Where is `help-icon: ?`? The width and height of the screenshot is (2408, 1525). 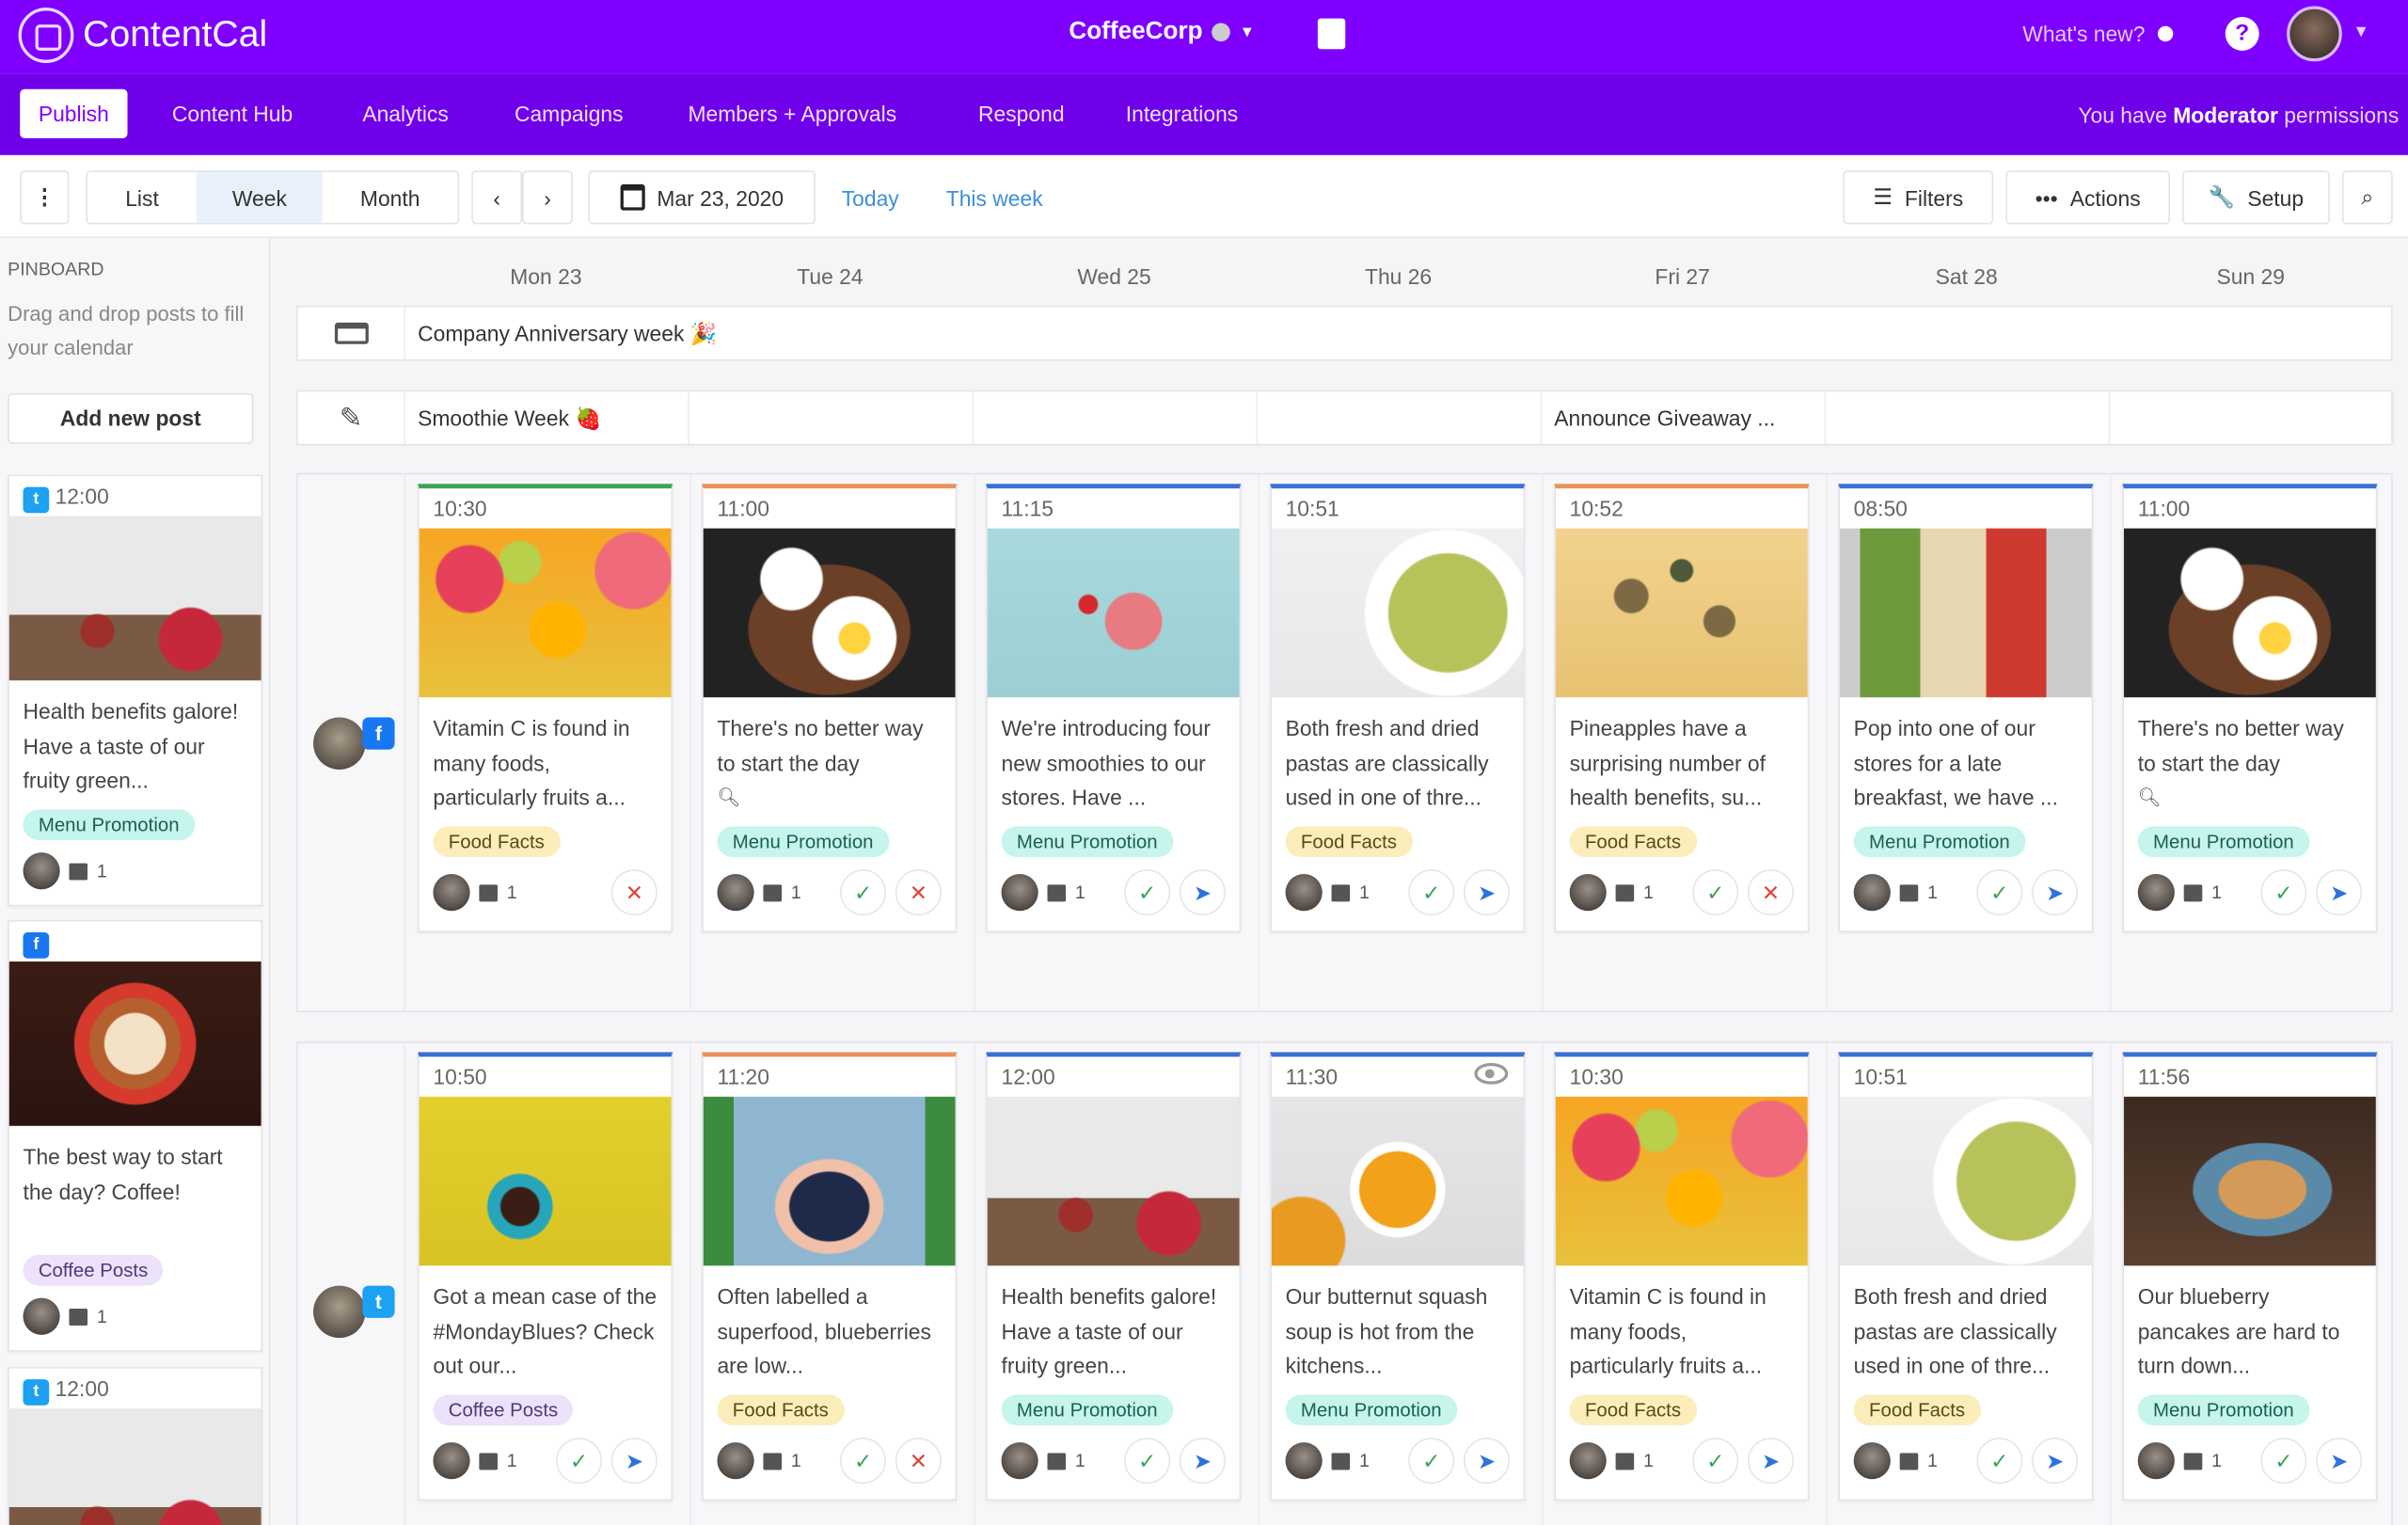 help-icon: ? is located at coordinates (2242, 33).